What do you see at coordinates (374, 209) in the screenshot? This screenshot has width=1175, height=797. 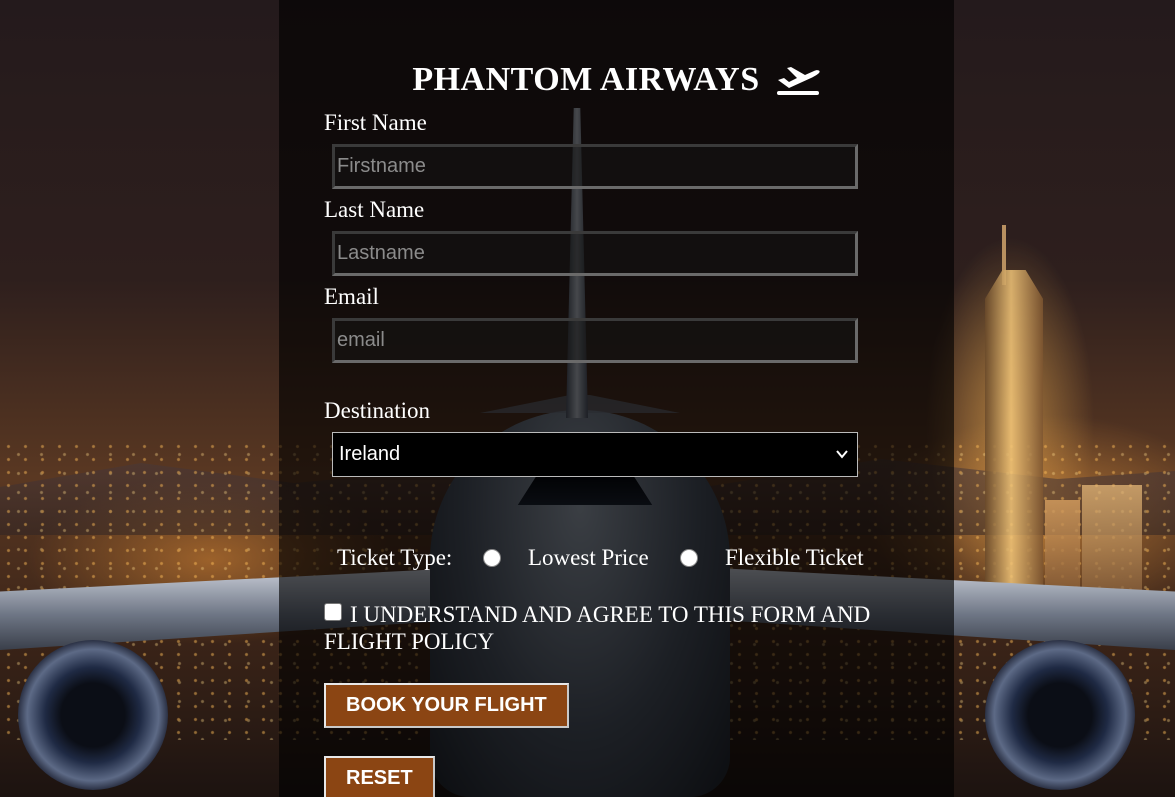 I see `last-name-label: Last Name` at bounding box center [374, 209].